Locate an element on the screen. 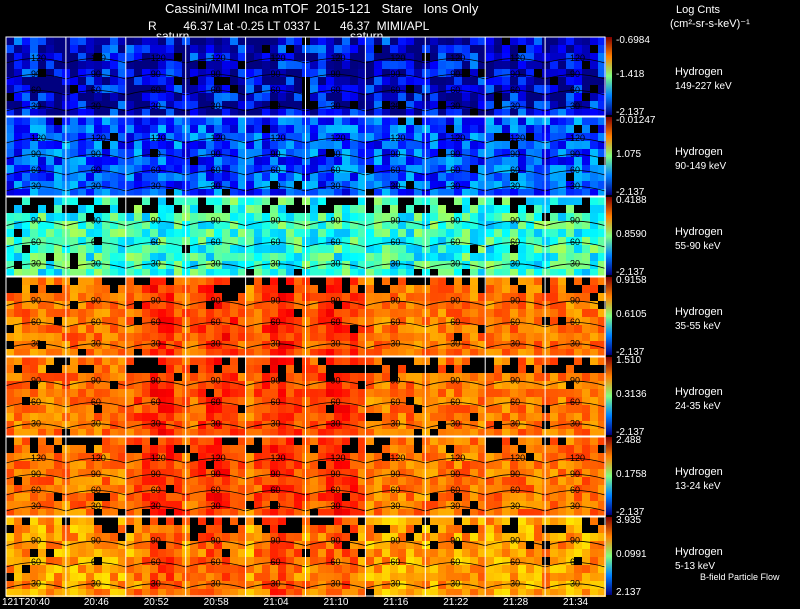 This screenshot has width=800, height=609. colorbar-max: 0.4188 is located at coordinates (631, 200).